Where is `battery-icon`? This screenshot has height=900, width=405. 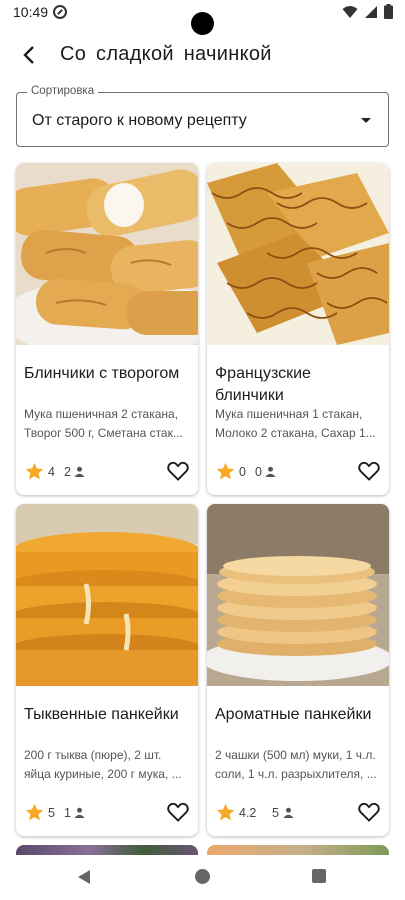
battery-icon is located at coordinates (388, 11).